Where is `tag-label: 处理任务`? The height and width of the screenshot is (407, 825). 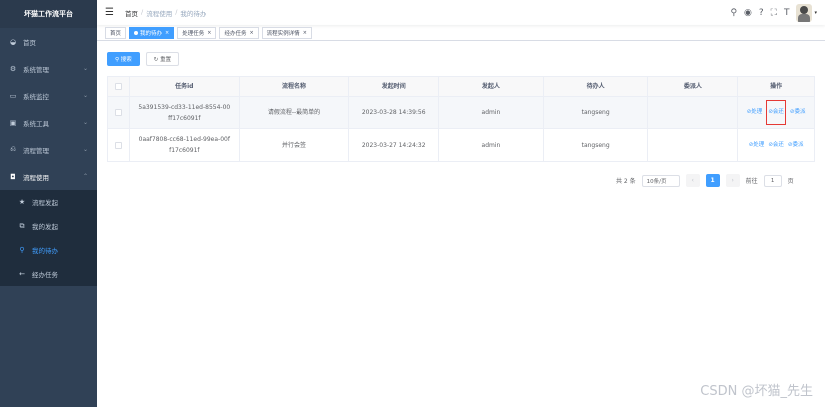 tag-label: 处理任务 is located at coordinates (193, 33).